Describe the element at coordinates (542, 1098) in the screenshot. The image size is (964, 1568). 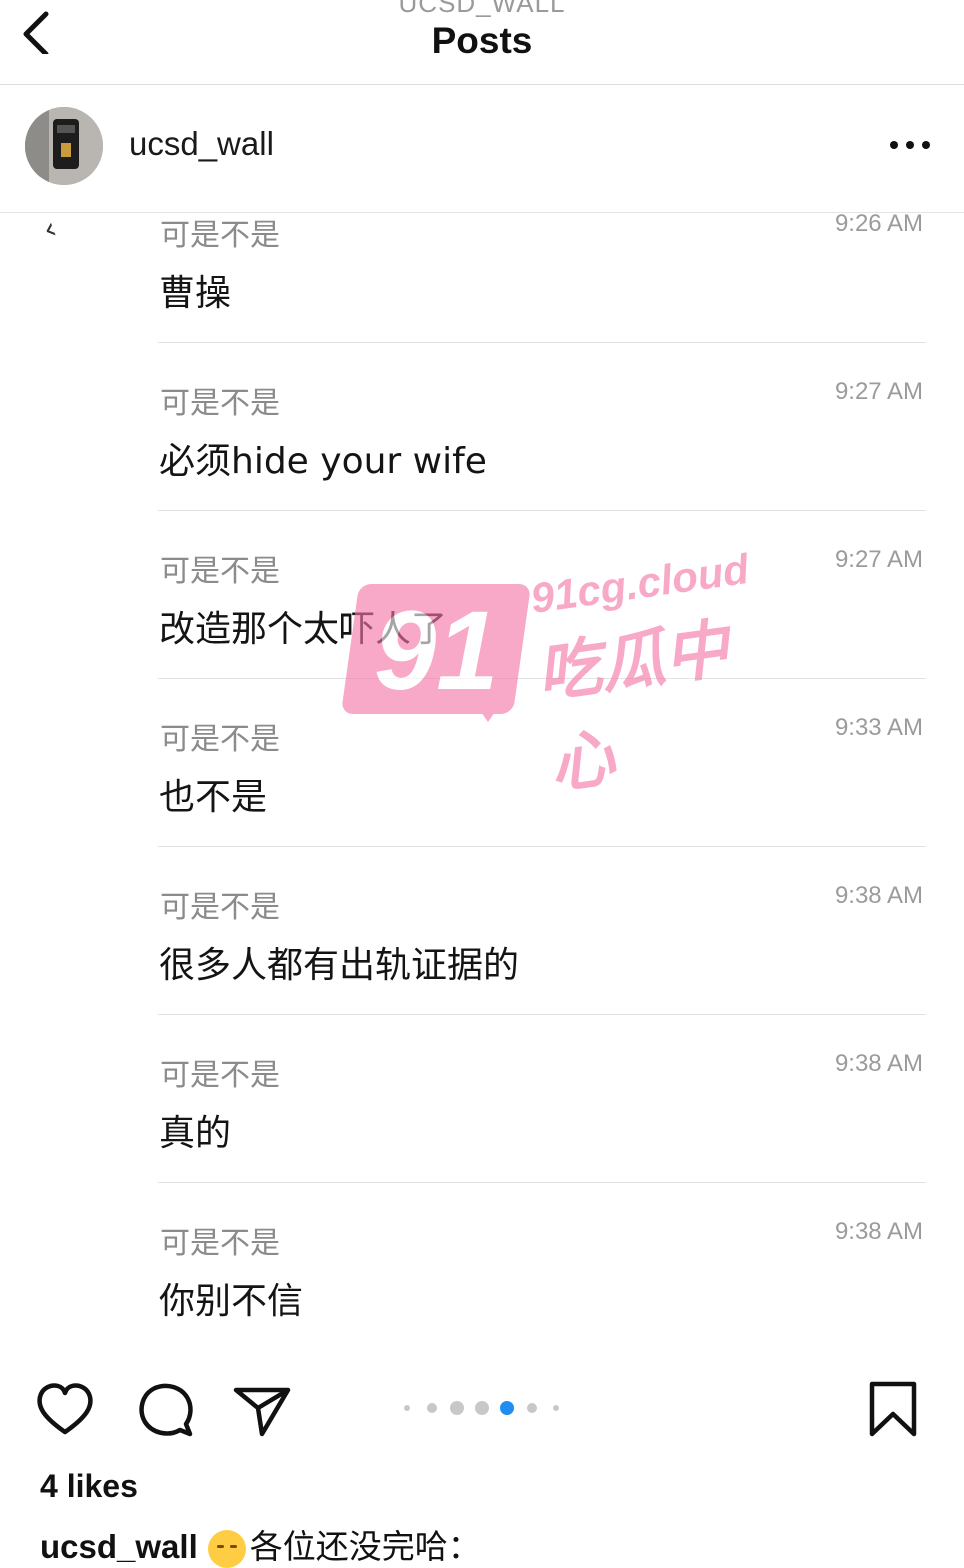
I see `message-item: 可是不是 9:38 AM 真的` at that location.